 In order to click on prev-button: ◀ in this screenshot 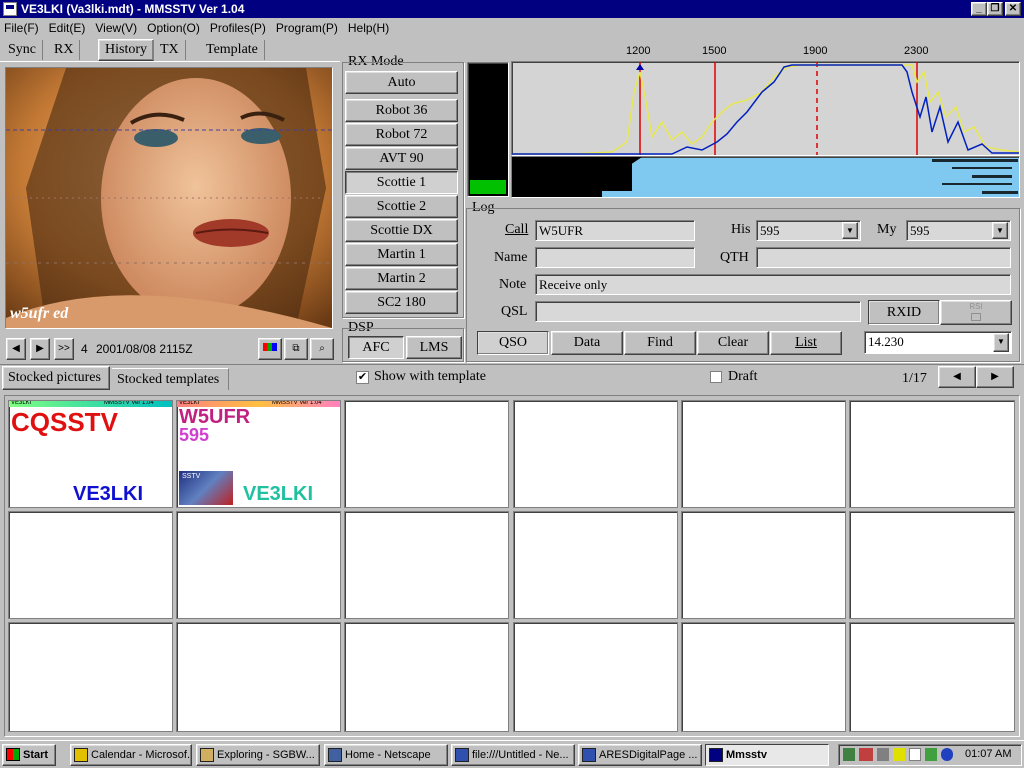, I will do `click(16, 349)`.